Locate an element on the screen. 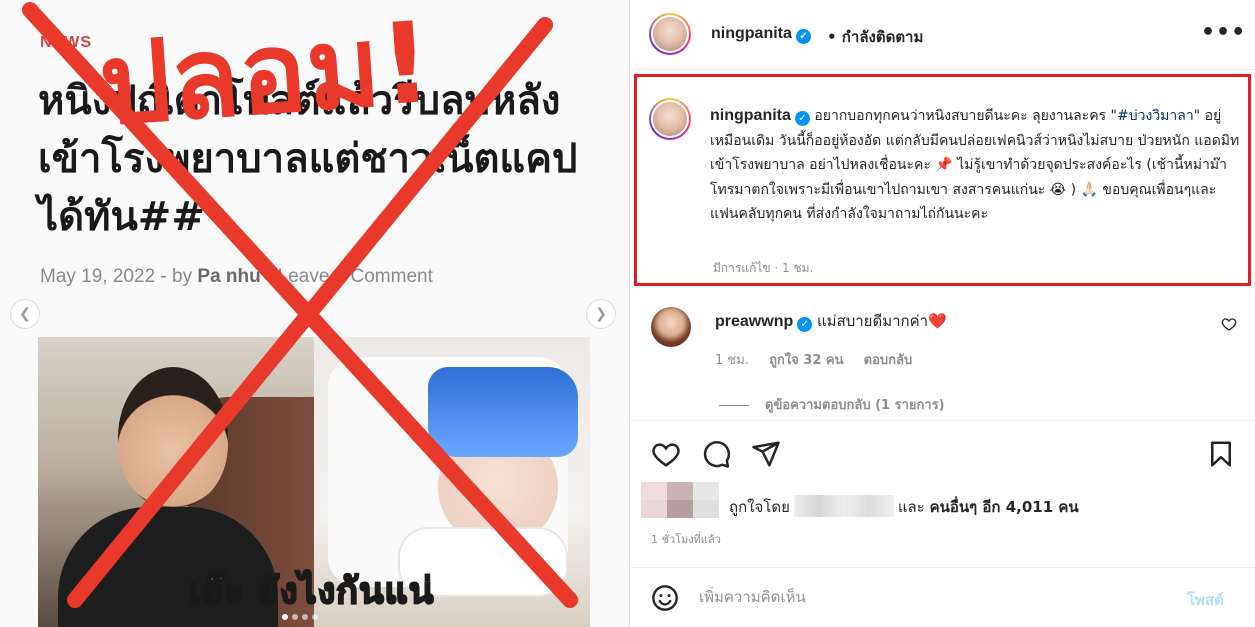 Image resolution: width=1255 pixels, height=627 pixels. reply-button: ตอบกลับ is located at coordinates (888, 360).